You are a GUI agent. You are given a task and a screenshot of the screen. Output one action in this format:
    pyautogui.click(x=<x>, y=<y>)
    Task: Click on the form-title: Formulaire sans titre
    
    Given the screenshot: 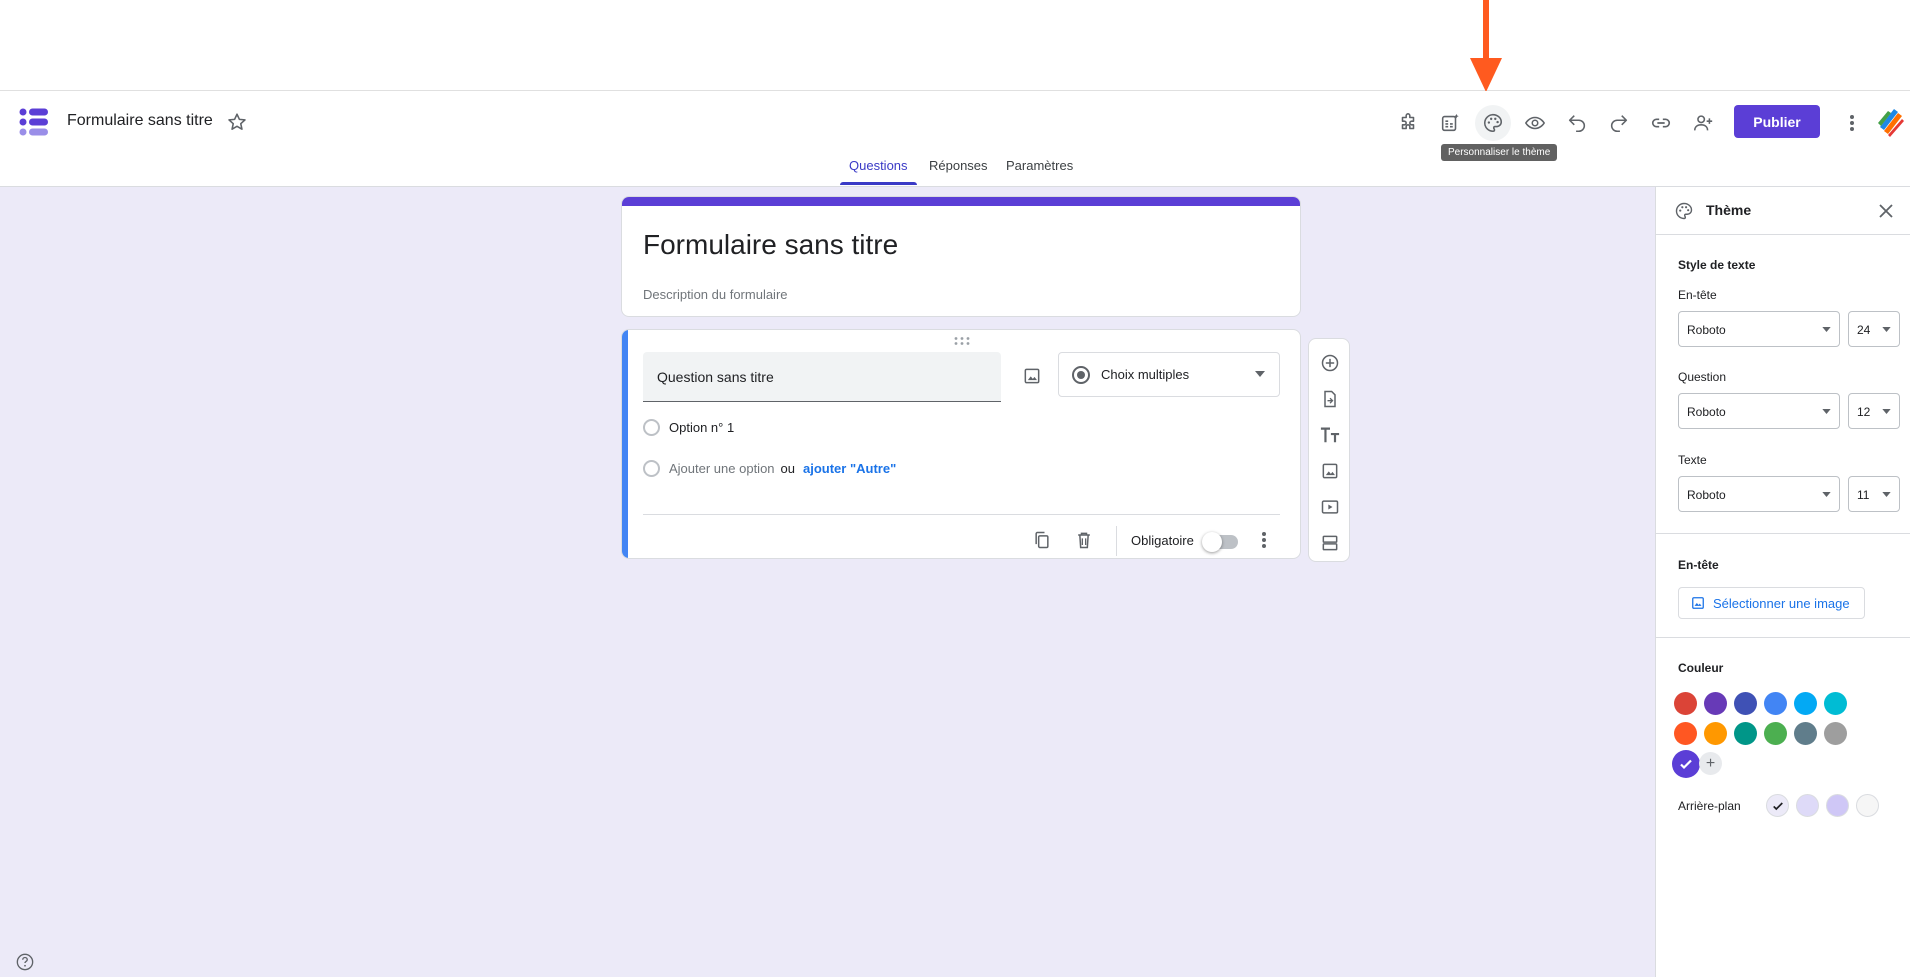 What is the action you would take?
    pyautogui.click(x=770, y=245)
    